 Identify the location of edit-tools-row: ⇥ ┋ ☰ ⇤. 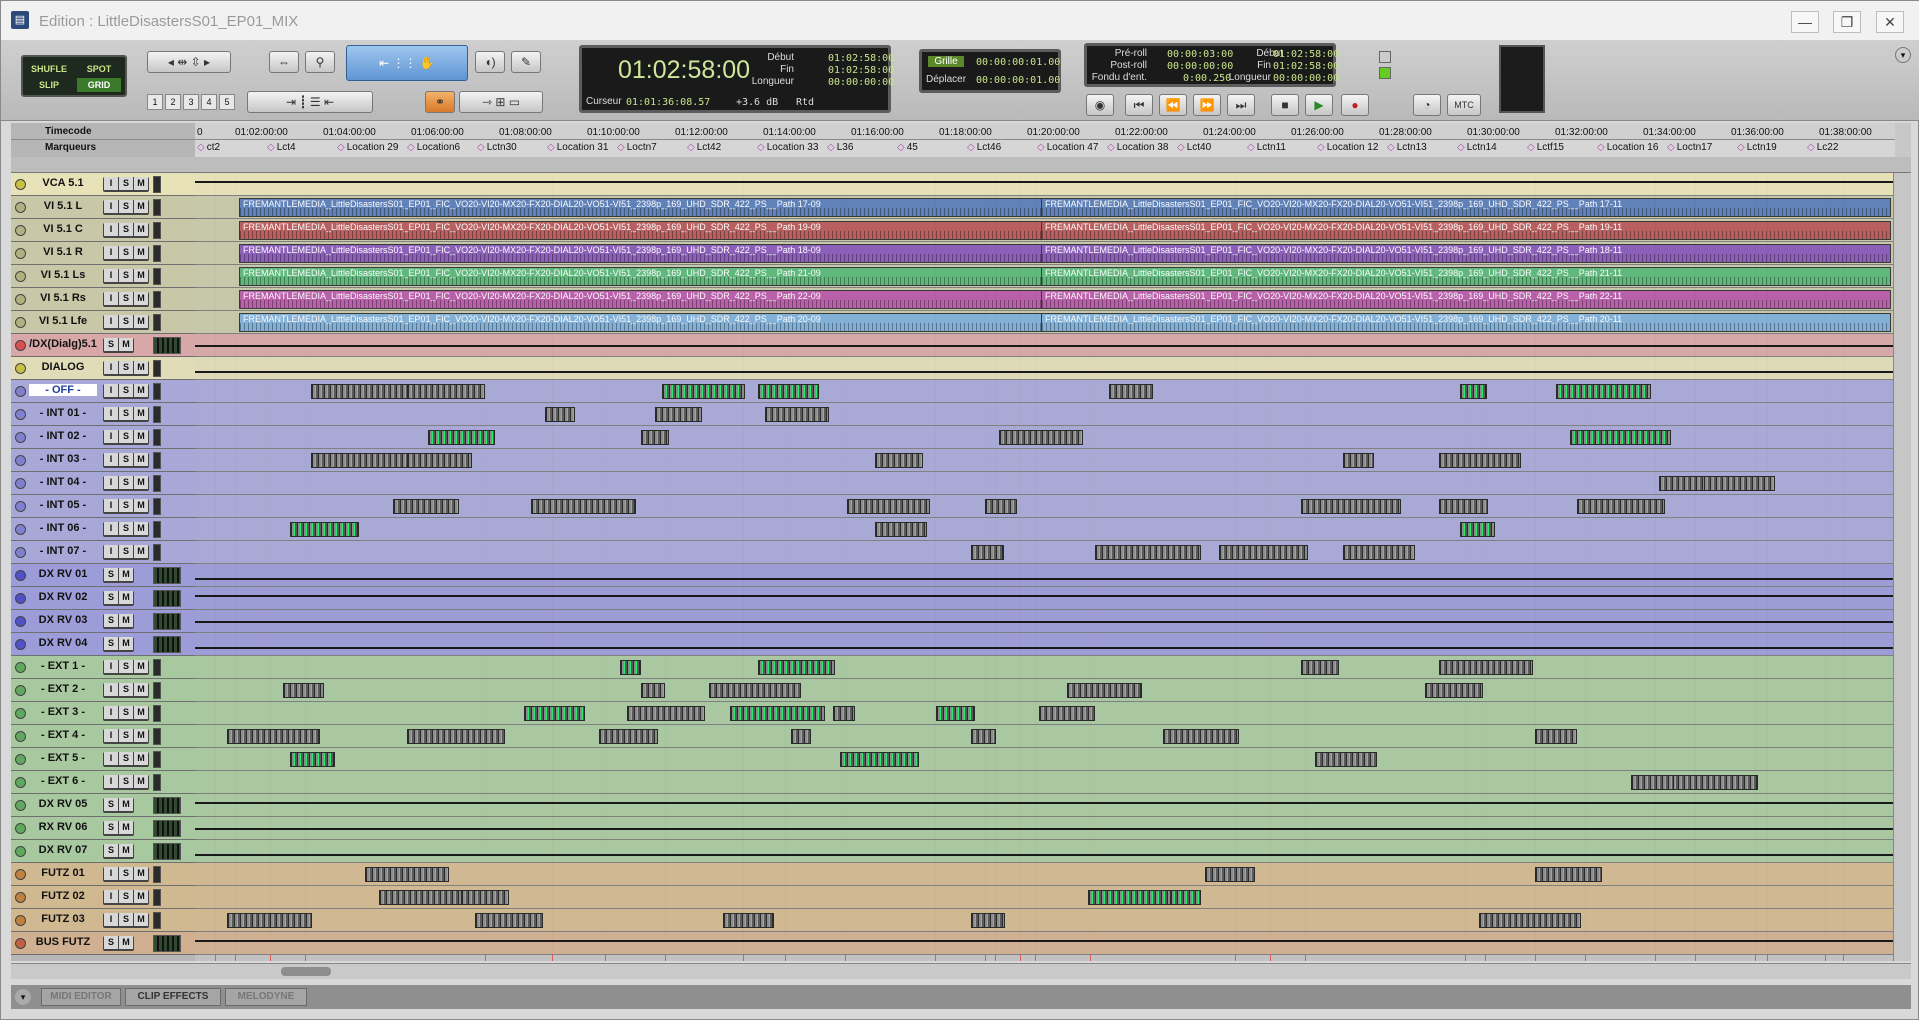
(310, 102).